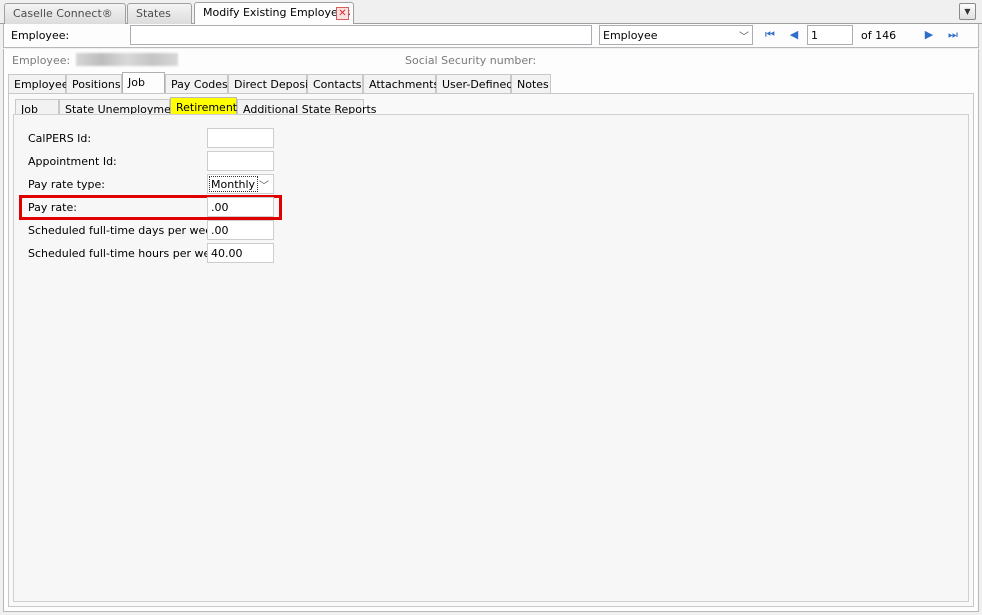 The image size is (982, 615). What do you see at coordinates (830, 35) in the screenshot?
I see `record-number-input: 1` at bounding box center [830, 35].